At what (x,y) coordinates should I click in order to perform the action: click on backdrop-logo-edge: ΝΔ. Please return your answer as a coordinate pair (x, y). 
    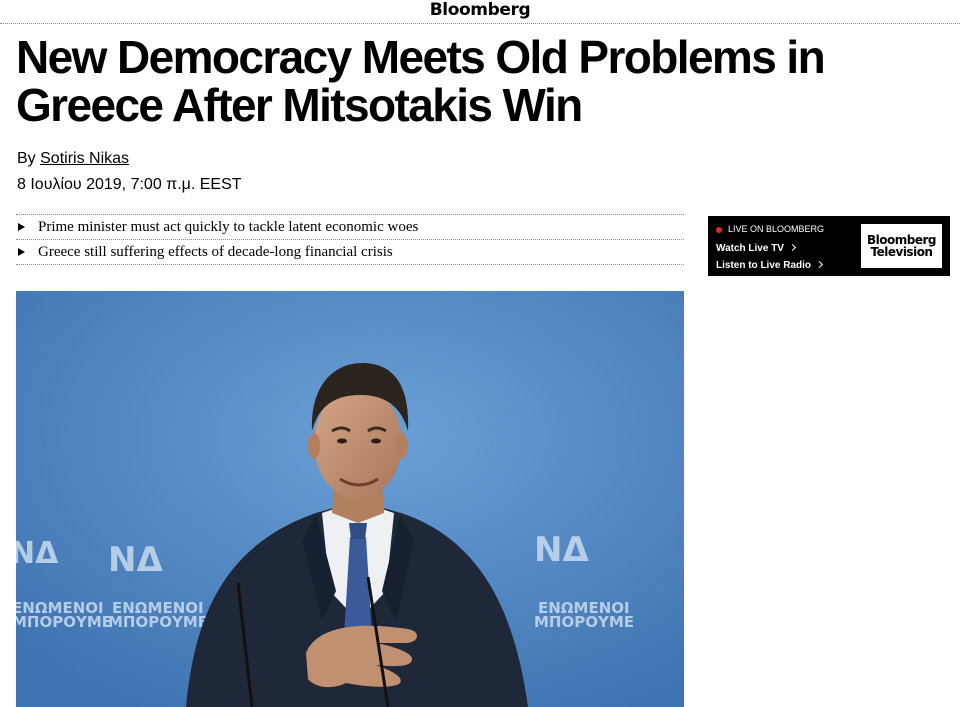
    Looking at the image, I should click on (37, 553).